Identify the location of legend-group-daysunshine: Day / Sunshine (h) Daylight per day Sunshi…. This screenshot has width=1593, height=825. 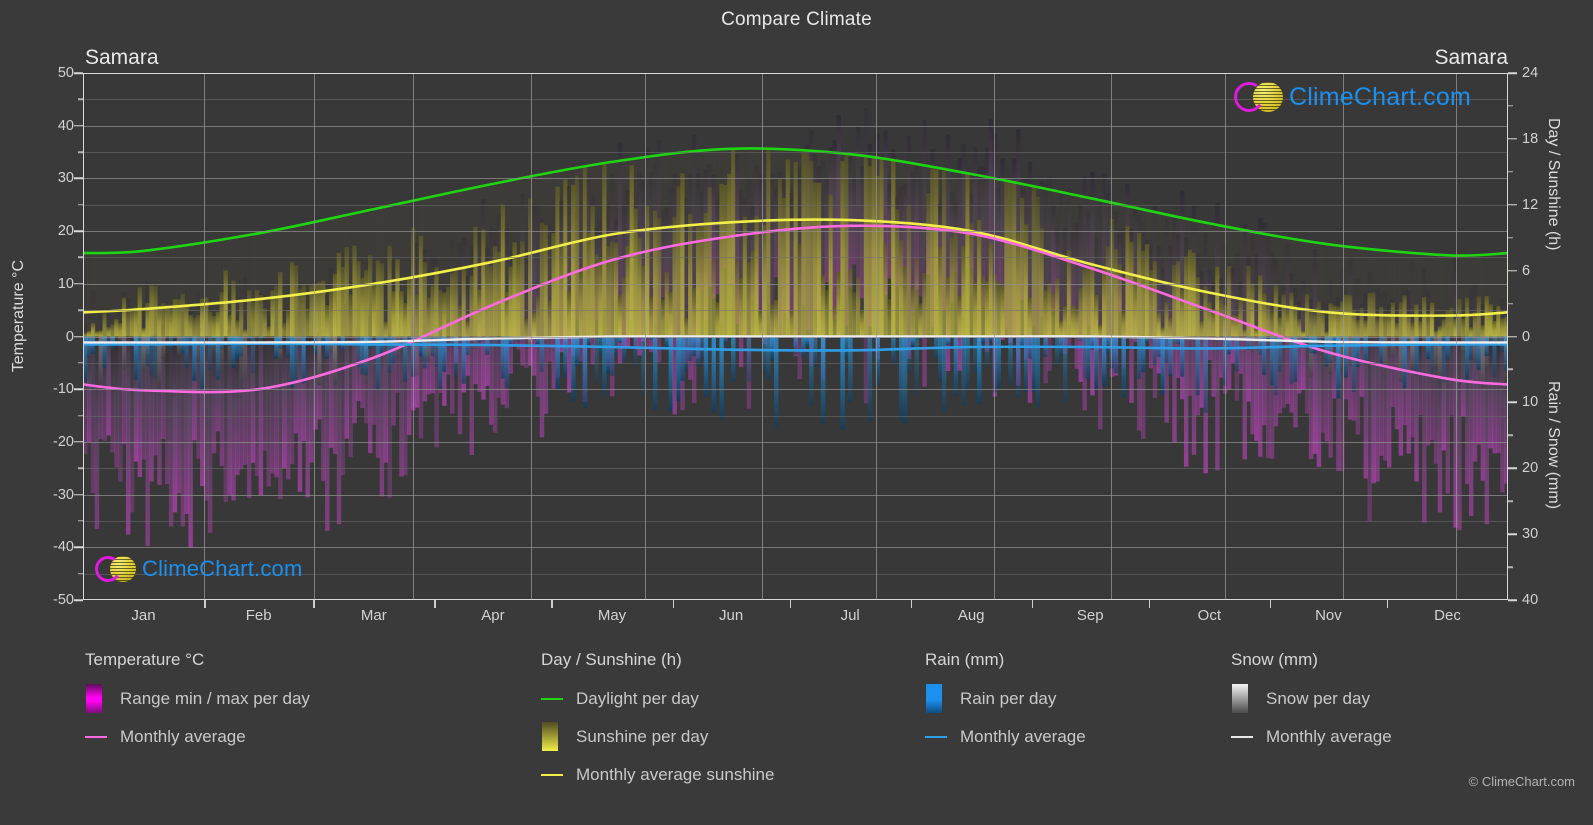
(657, 724).